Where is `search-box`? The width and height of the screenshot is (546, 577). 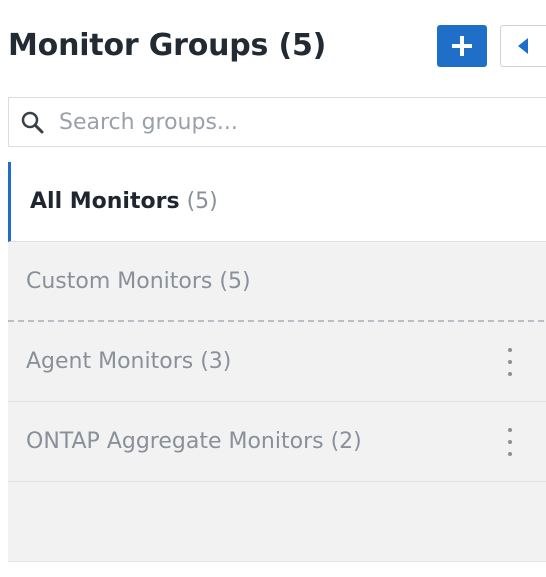 search-box is located at coordinates (277, 122).